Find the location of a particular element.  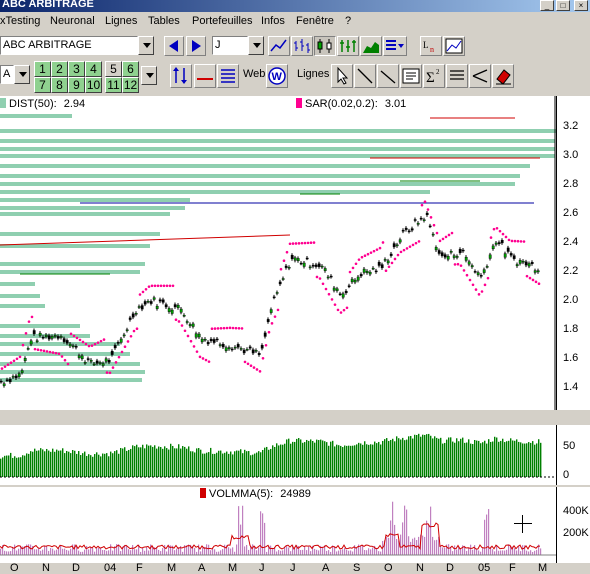

number-button-7: 7 is located at coordinates (42, 85).